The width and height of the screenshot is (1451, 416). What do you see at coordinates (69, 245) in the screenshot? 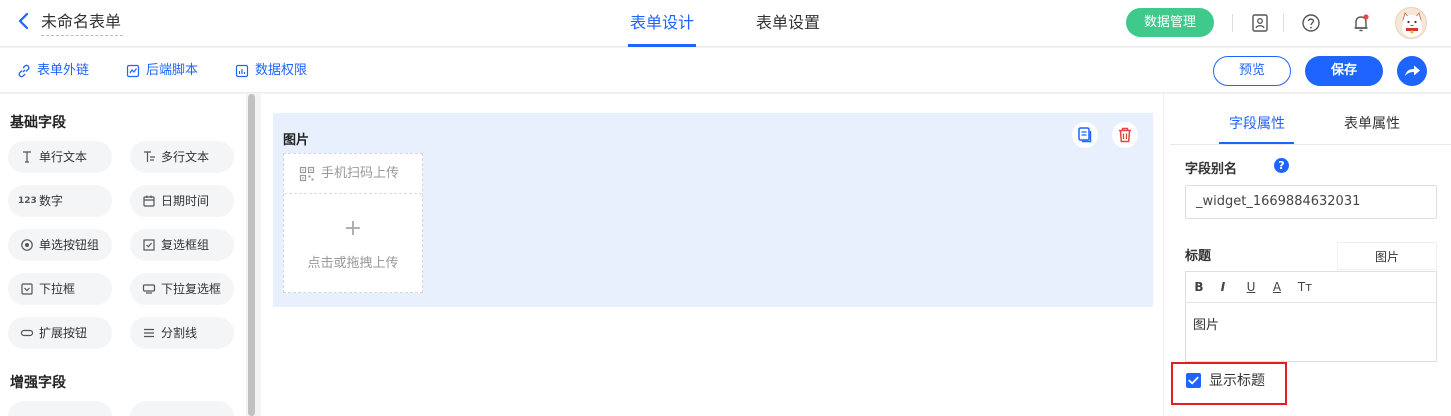
I see `field-label: 单选按钮组` at bounding box center [69, 245].